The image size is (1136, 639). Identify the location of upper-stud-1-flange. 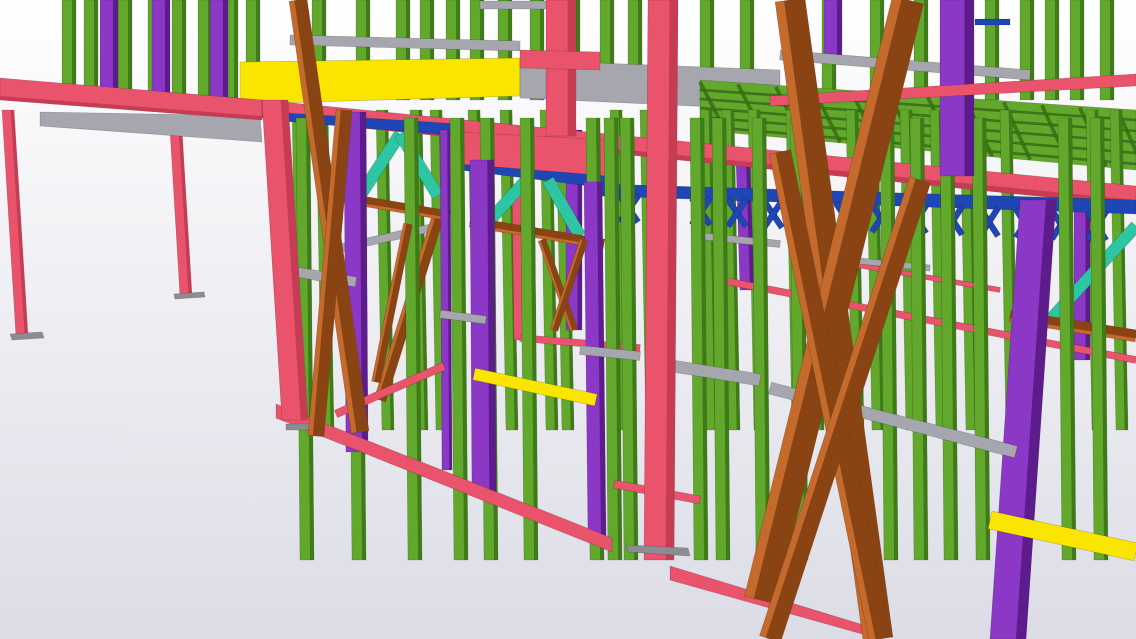
(96, 50).